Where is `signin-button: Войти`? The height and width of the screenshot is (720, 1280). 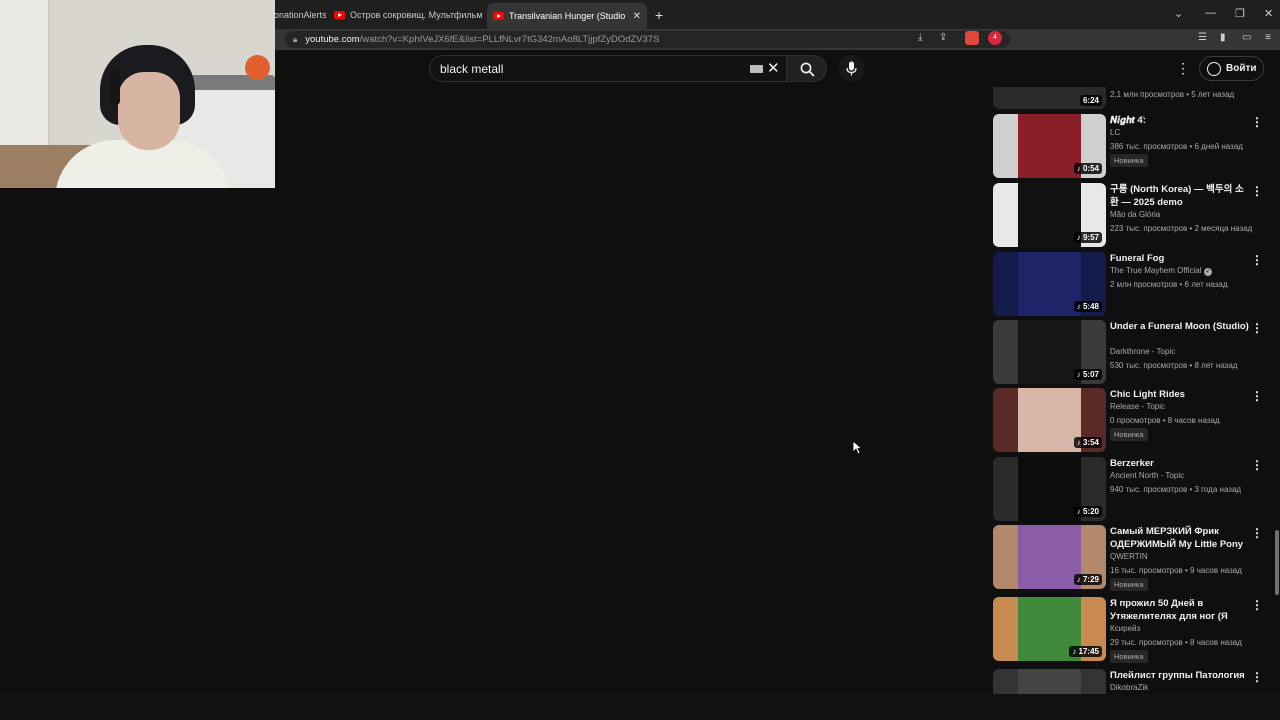 signin-button: Войти is located at coordinates (1231, 68).